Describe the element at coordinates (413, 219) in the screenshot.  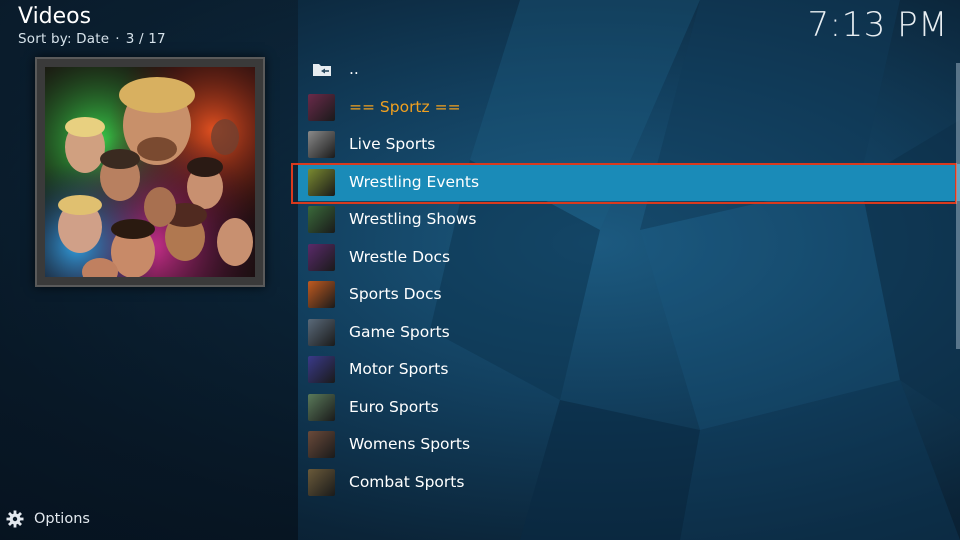
I see `list-item-label: Wrestling Shows` at that location.